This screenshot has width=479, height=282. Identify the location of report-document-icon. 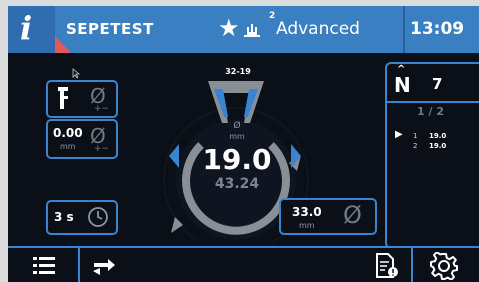
(387, 265).